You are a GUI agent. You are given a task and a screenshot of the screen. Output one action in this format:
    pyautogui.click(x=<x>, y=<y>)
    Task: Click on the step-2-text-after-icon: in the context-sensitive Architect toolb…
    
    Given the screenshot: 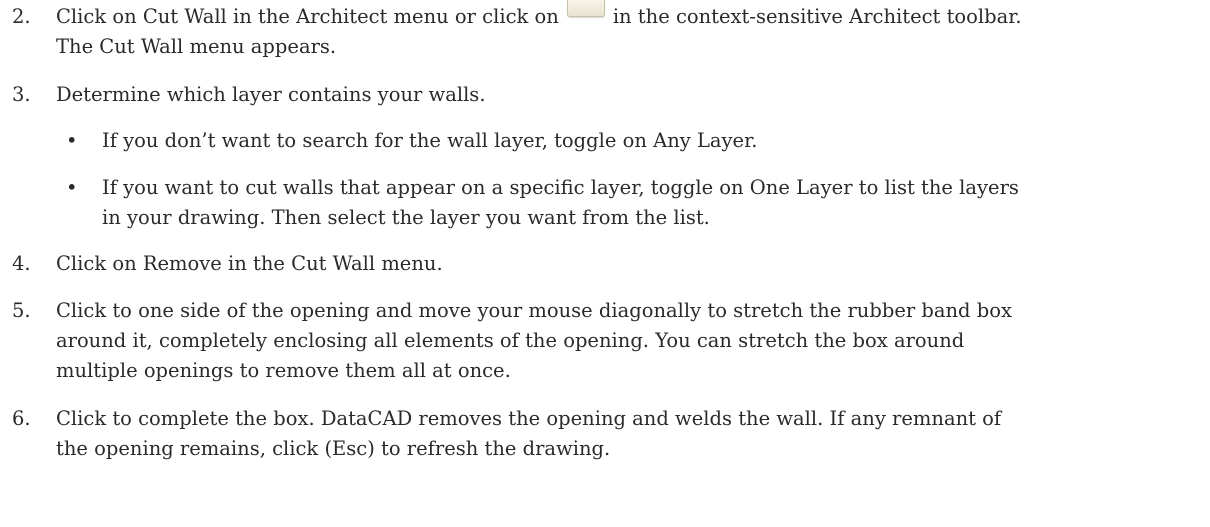 What is the action you would take?
    pyautogui.click(x=817, y=16)
    